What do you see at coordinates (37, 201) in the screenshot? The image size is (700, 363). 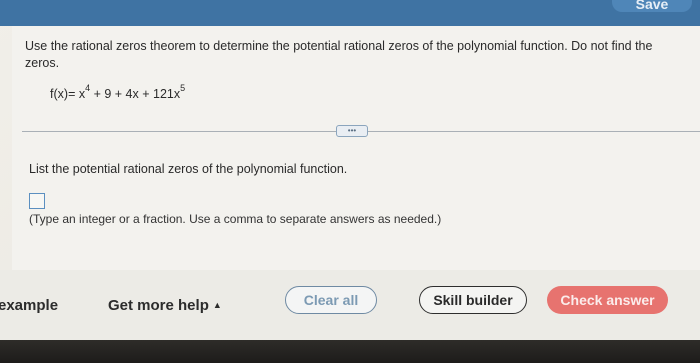 I see `answer-input` at bounding box center [37, 201].